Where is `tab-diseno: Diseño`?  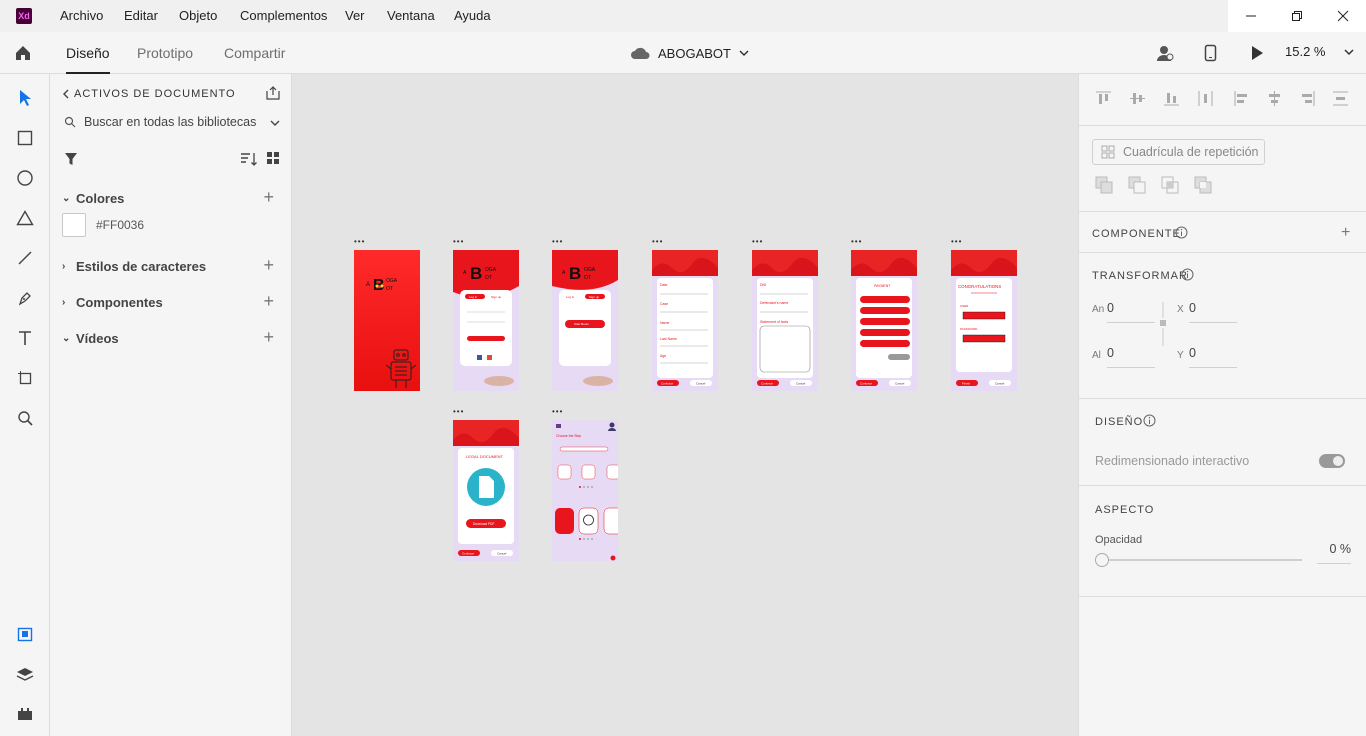
tab-diseno: Diseño is located at coordinates (88, 53).